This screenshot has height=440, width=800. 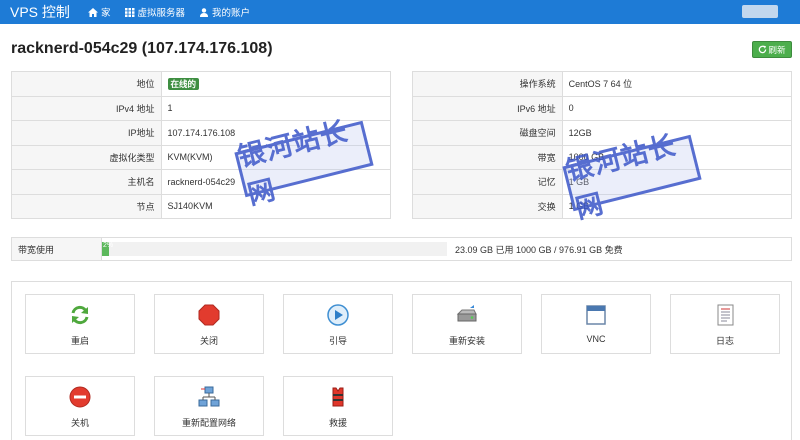 I want to click on nav-item-virtual-servers: 虚拟服务器, so click(x=155, y=12).